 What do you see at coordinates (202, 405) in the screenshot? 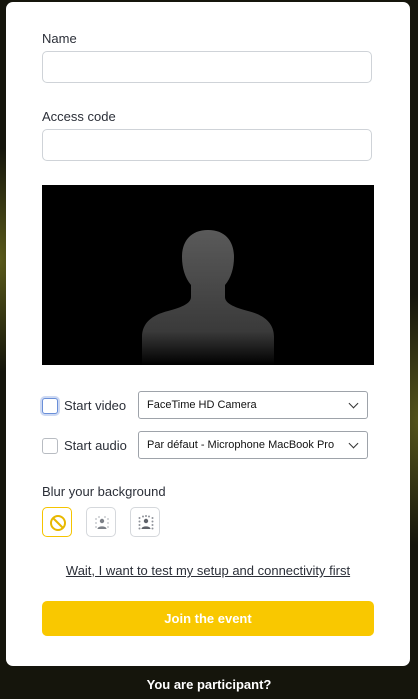
I see `camera-select-value: FaceTime HD Camera` at bounding box center [202, 405].